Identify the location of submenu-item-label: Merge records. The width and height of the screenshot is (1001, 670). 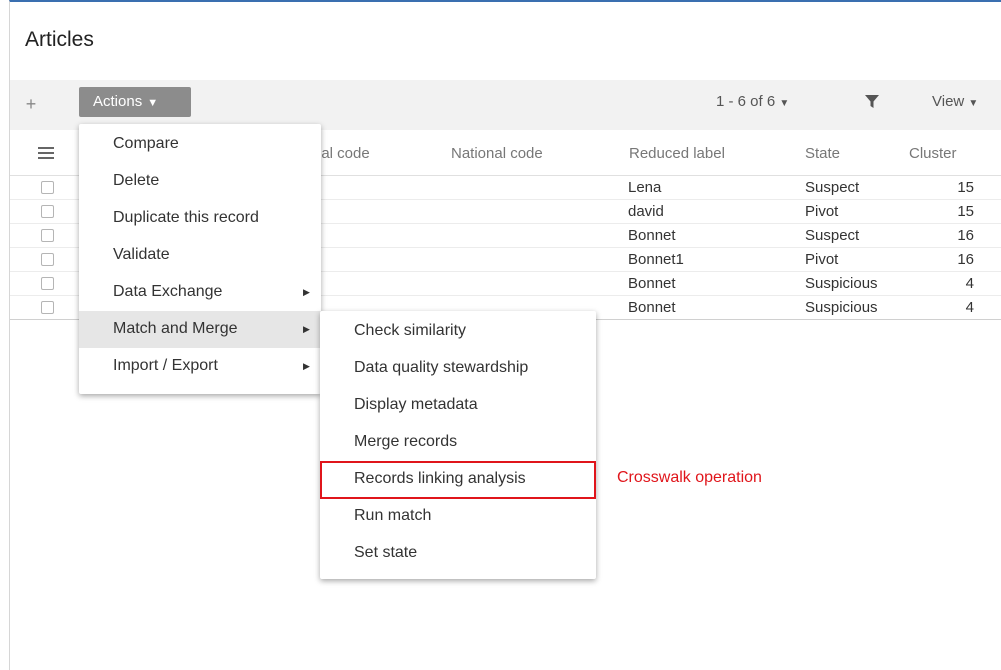
(406, 441).